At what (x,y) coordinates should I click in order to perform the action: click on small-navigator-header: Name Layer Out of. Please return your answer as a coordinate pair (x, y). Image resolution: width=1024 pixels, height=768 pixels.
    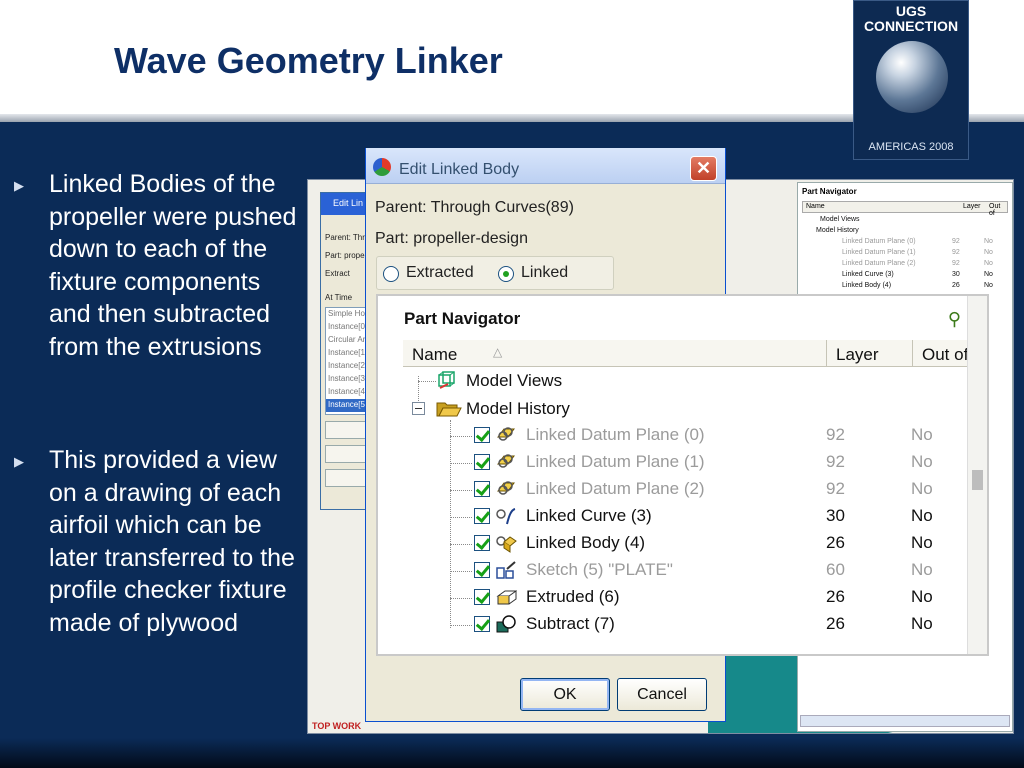
    Looking at the image, I should click on (905, 209).